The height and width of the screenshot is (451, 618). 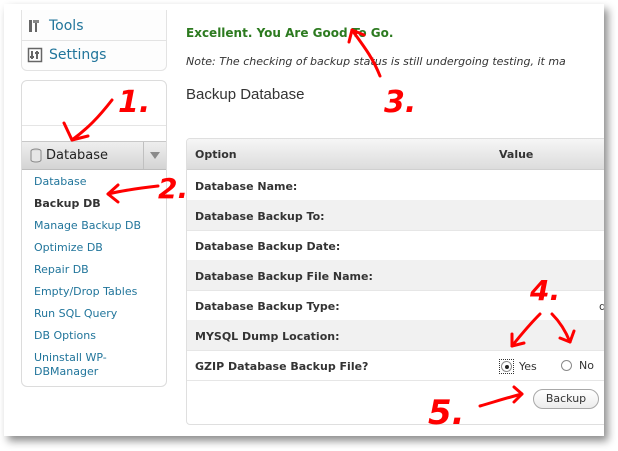 What do you see at coordinates (36, 155) in the screenshot?
I see `database-icon` at bounding box center [36, 155].